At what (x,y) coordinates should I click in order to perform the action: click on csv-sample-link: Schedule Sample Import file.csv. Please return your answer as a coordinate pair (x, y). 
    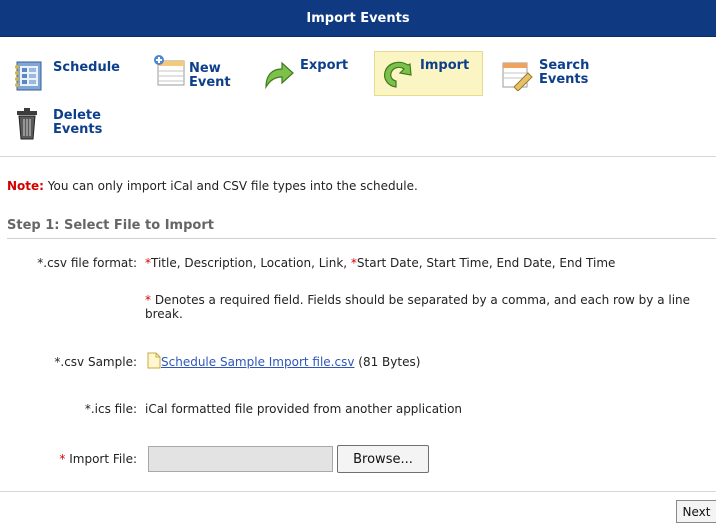
    Looking at the image, I should click on (257, 362).